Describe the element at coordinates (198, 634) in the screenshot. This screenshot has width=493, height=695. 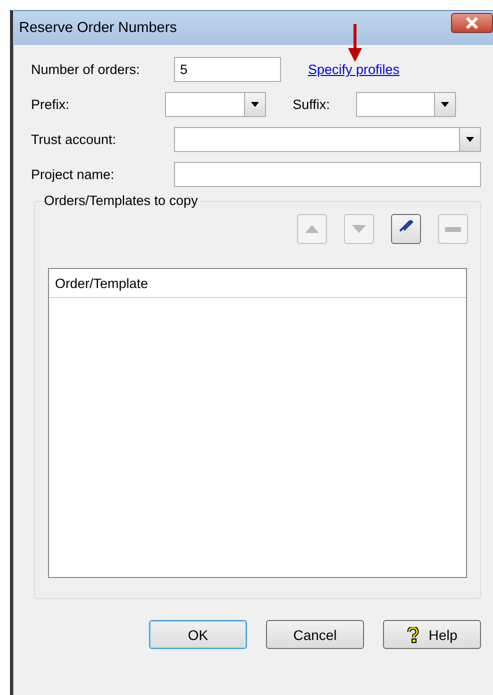
I see `dialog-button: OK` at that location.